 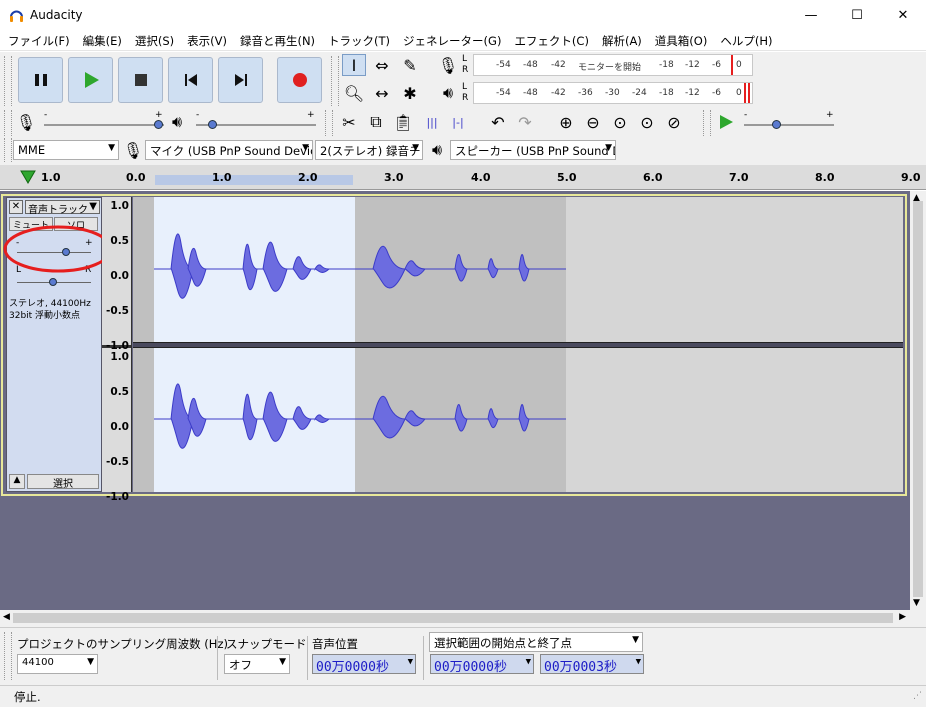 I want to click on play-button, so click(x=90, y=80).